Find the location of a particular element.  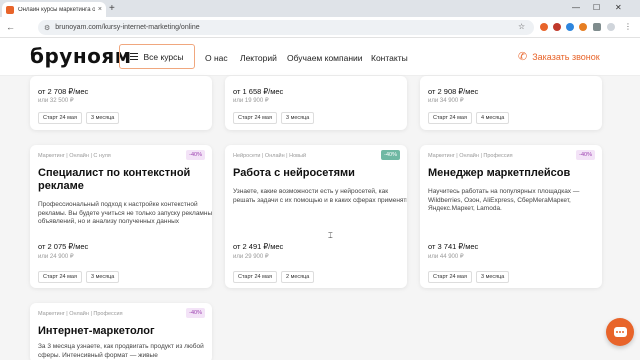

course-title: Интернет-маркетолог is located at coordinates (123, 331).